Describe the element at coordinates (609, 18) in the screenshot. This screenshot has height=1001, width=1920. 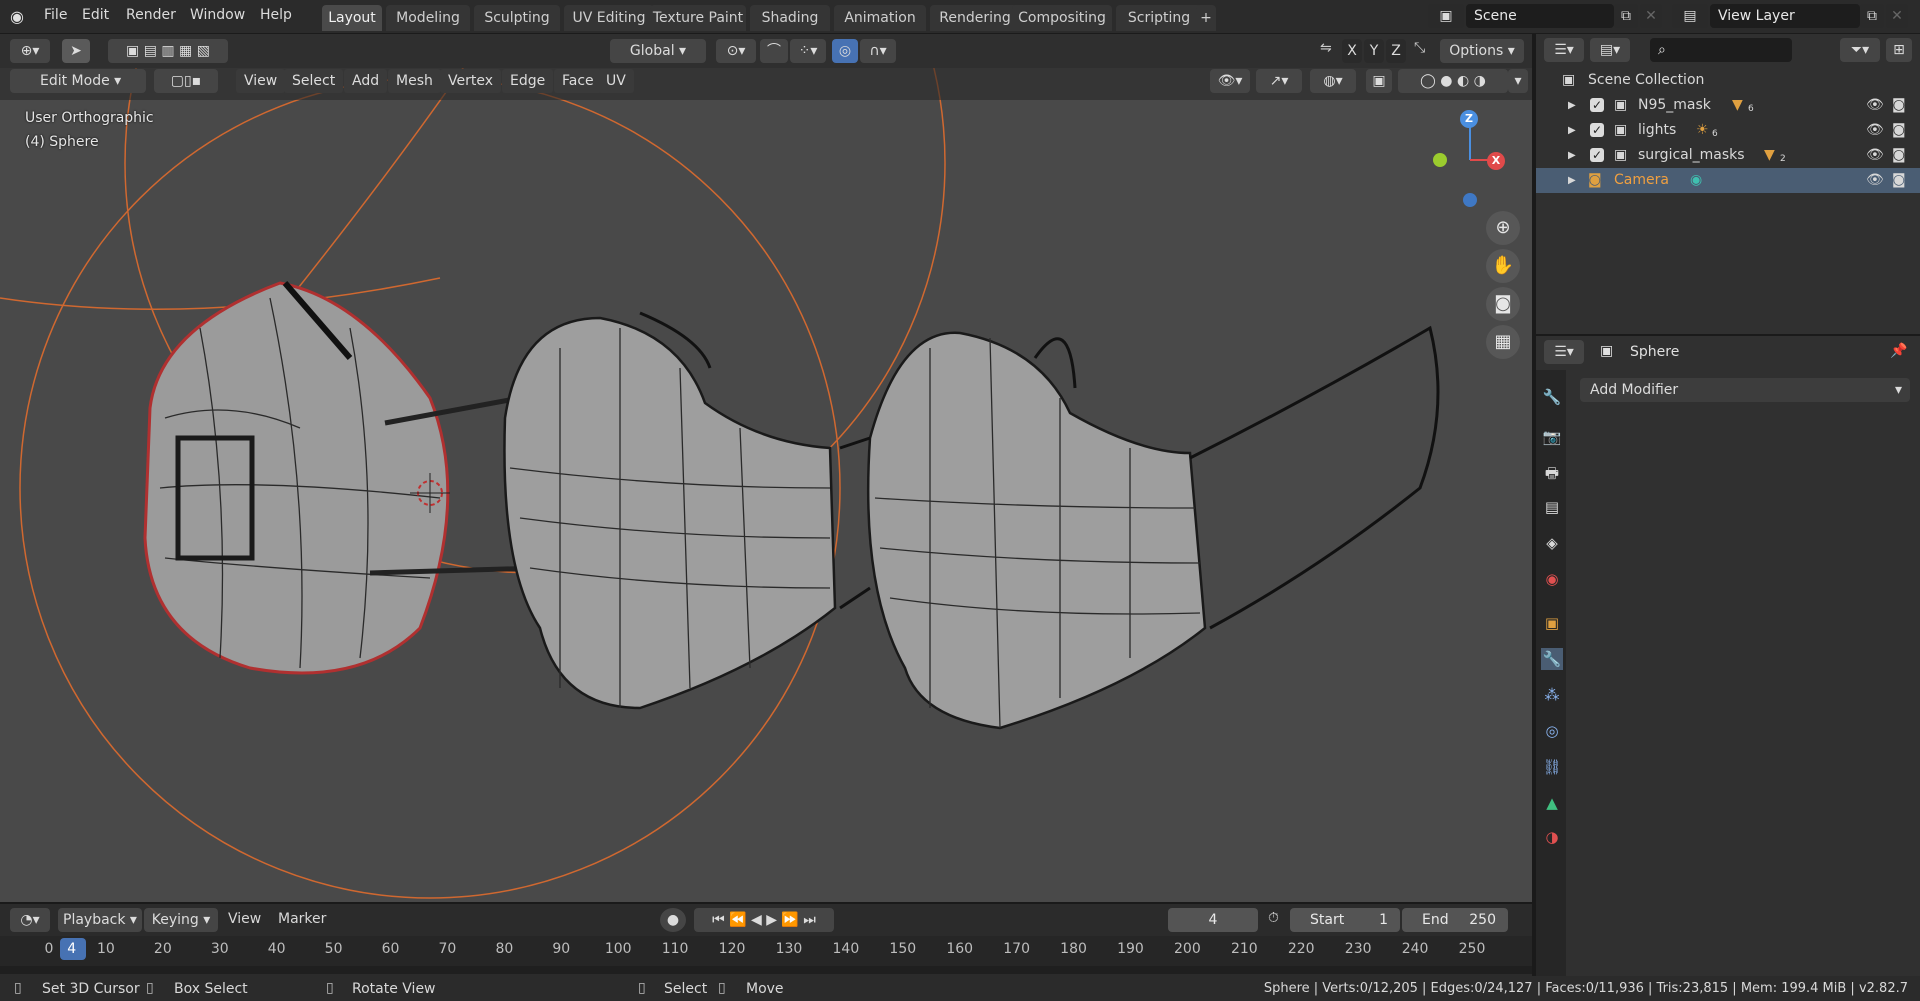
I see `tab-uv-editing: UV Editing` at that location.